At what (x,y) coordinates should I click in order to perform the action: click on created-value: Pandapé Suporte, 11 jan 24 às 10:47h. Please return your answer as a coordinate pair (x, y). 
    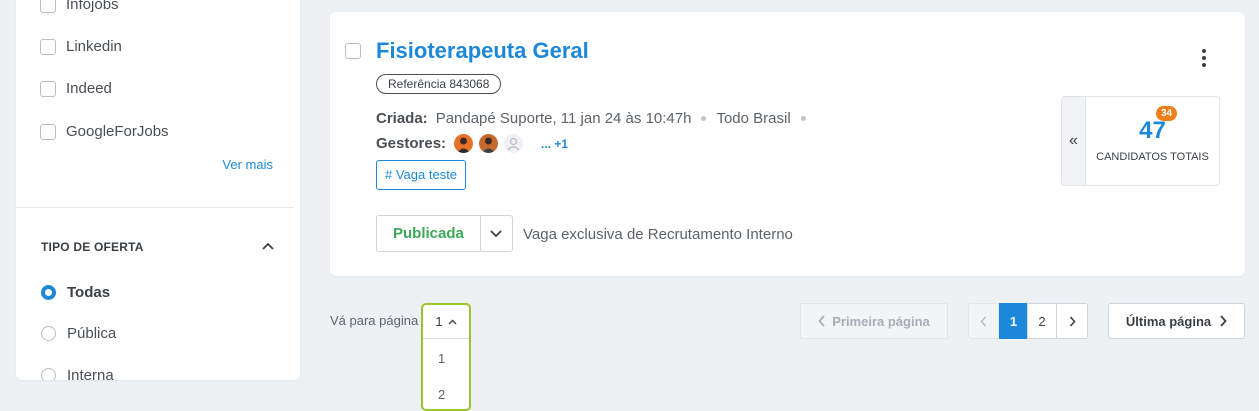
    Looking at the image, I should click on (563, 118).